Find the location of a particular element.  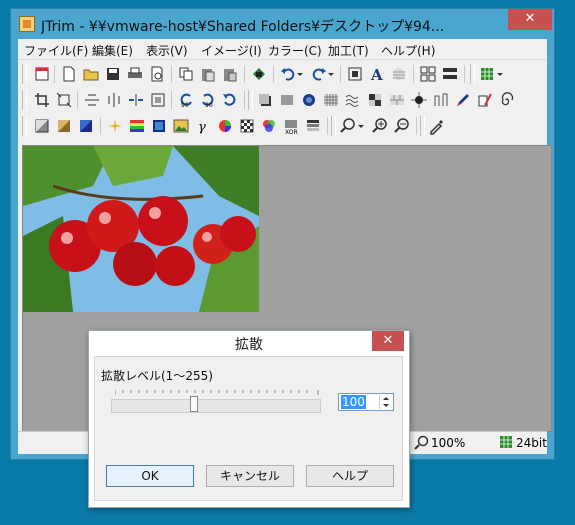

diffuse-level-spinbox: 100 is located at coordinates (366, 402).